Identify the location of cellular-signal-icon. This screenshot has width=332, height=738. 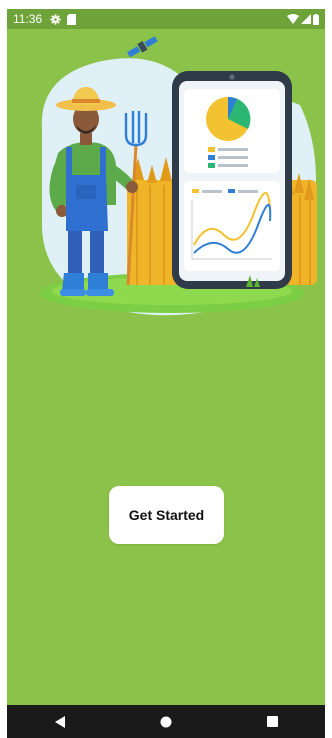
(306, 19).